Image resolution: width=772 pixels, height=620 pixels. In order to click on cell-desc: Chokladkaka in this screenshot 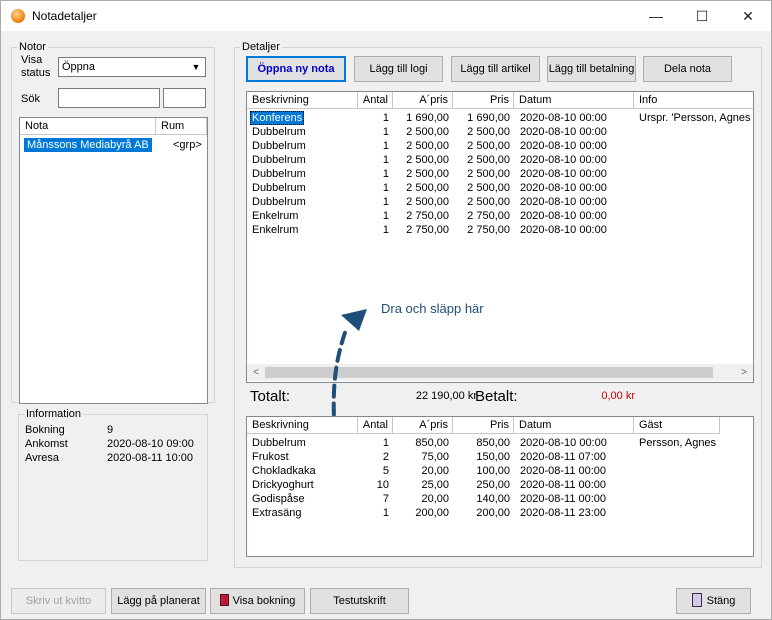, I will do `click(284, 471)`.